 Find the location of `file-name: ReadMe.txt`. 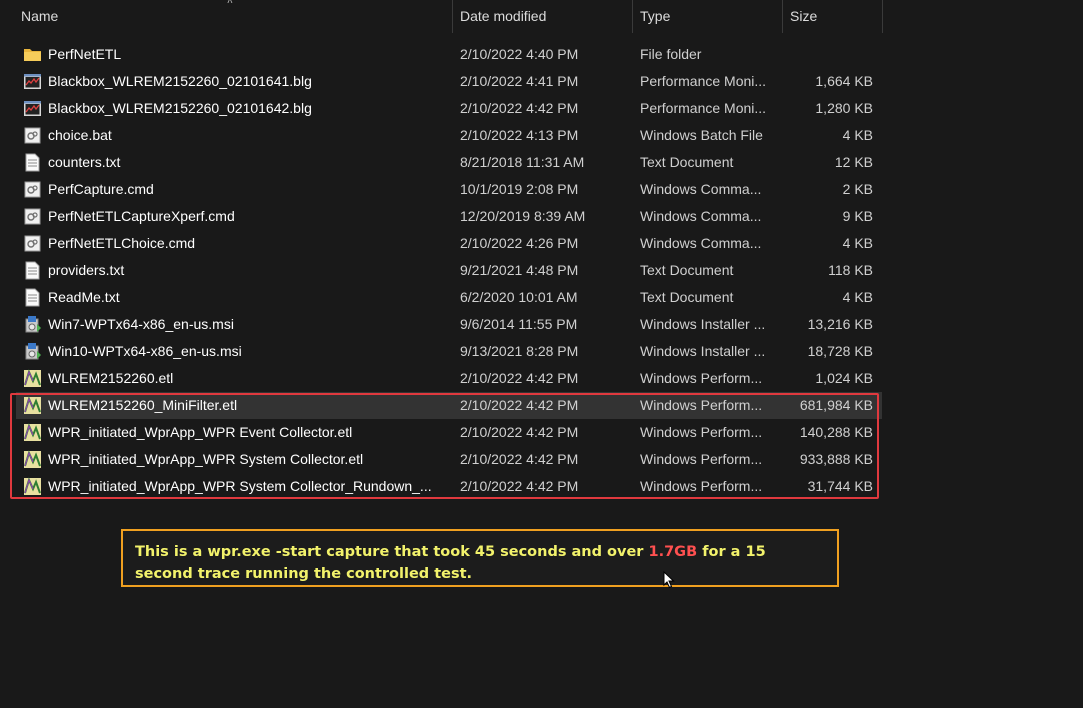

file-name: ReadMe.txt is located at coordinates (84, 297).